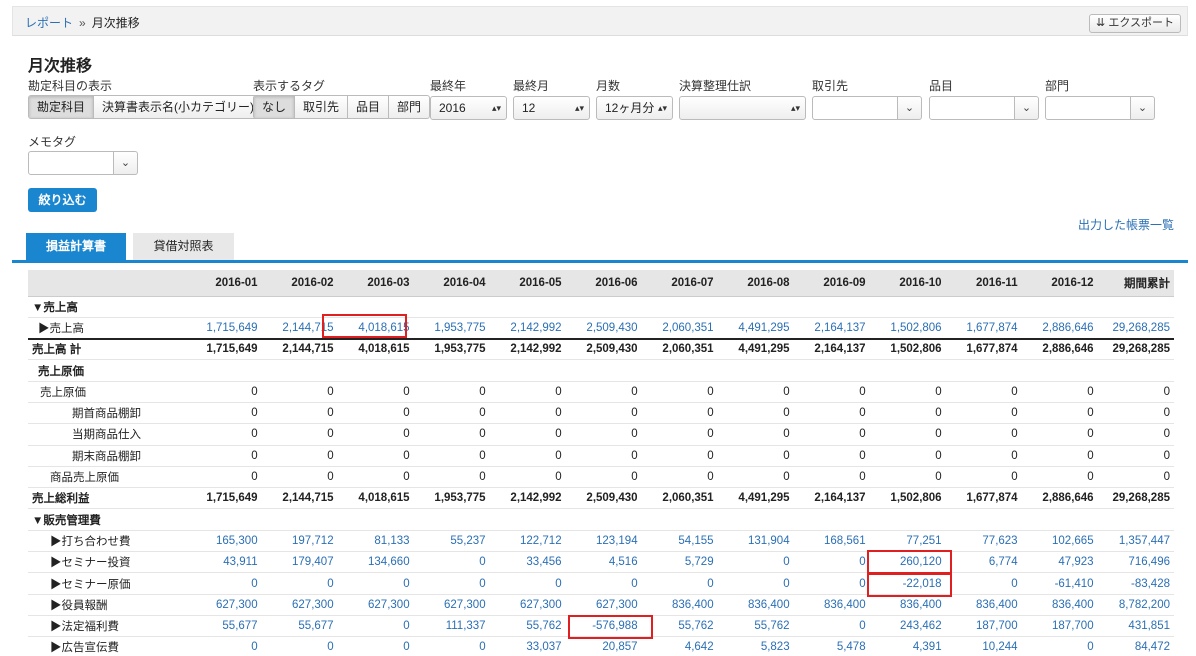 The image size is (1196, 656). What do you see at coordinates (983, 646) in the screenshot?
I see `table-cell: 10,244` at bounding box center [983, 646].